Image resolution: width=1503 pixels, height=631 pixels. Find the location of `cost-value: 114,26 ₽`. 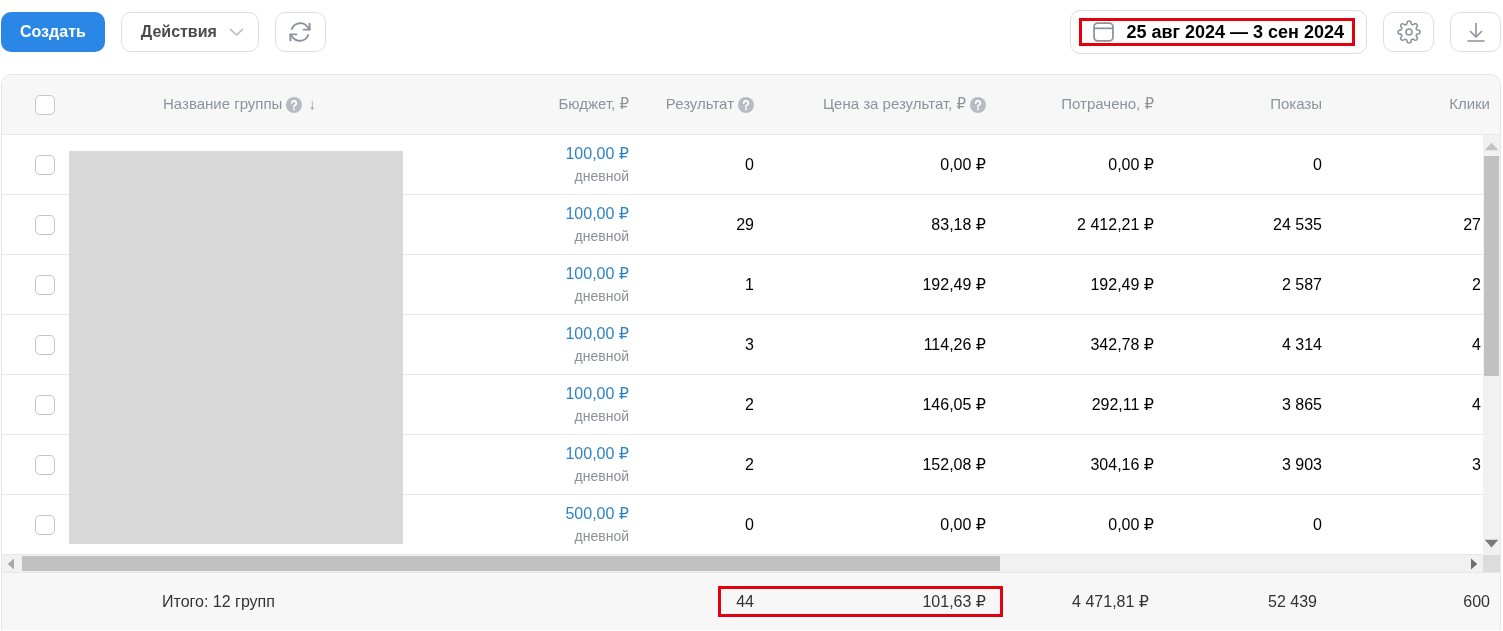

cost-value: 114,26 ₽ is located at coordinates (954, 344).